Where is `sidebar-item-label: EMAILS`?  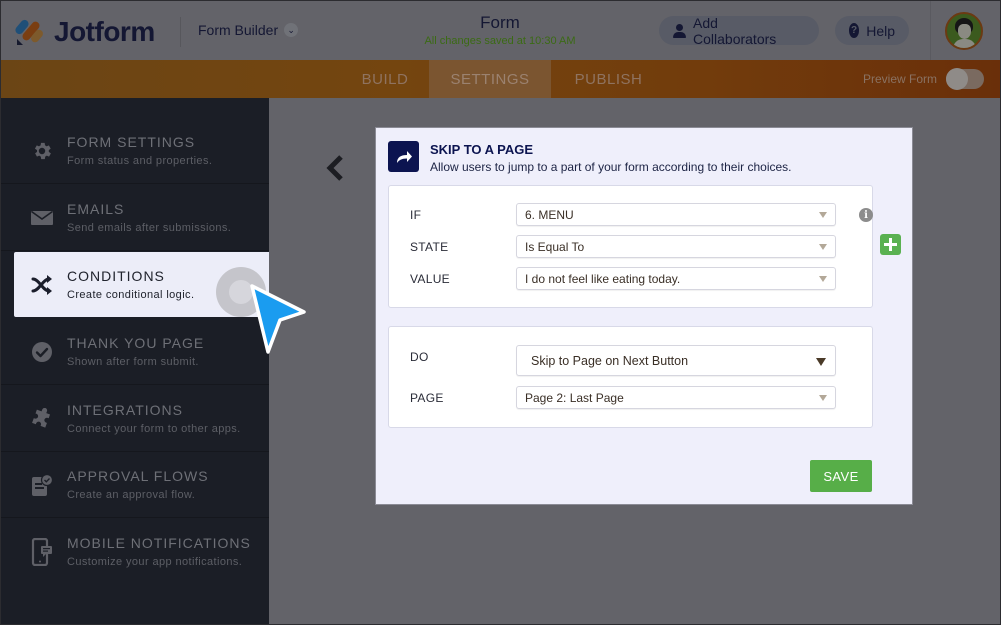 sidebar-item-label: EMAILS is located at coordinates (96, 209).